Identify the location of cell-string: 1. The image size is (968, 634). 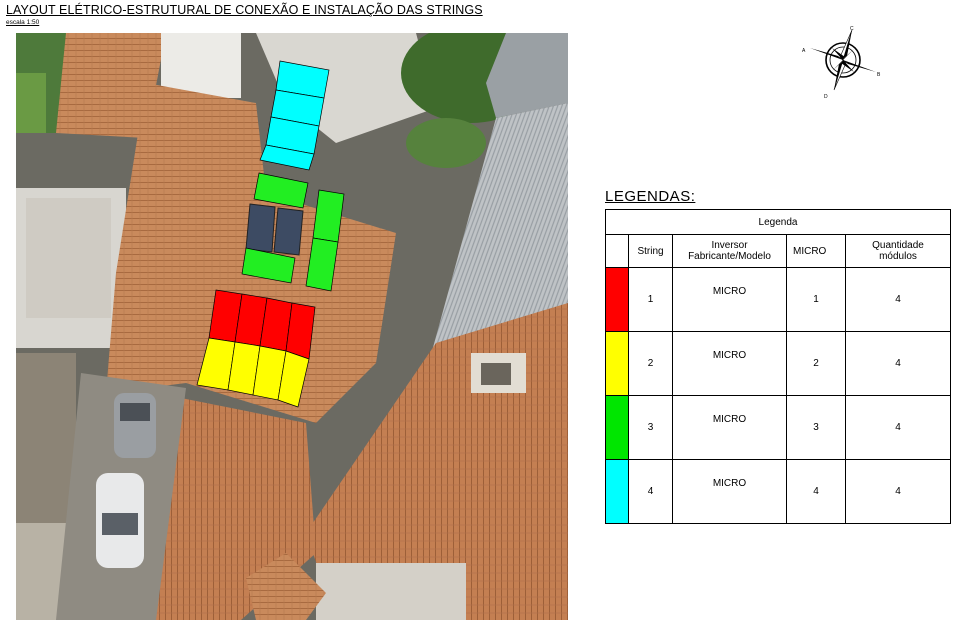
(650, 299).